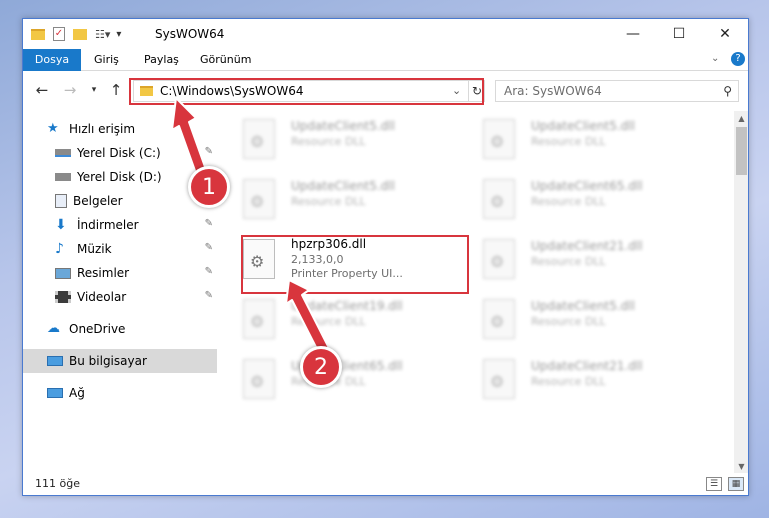 The height and width of the screenshot is (518, 769). Describe the element at coordinates (385, 34) in the screenshot. I see `title-bar: ✓ ☷▾ ▾ SysWOW64 — ☐ ✕` at that location.